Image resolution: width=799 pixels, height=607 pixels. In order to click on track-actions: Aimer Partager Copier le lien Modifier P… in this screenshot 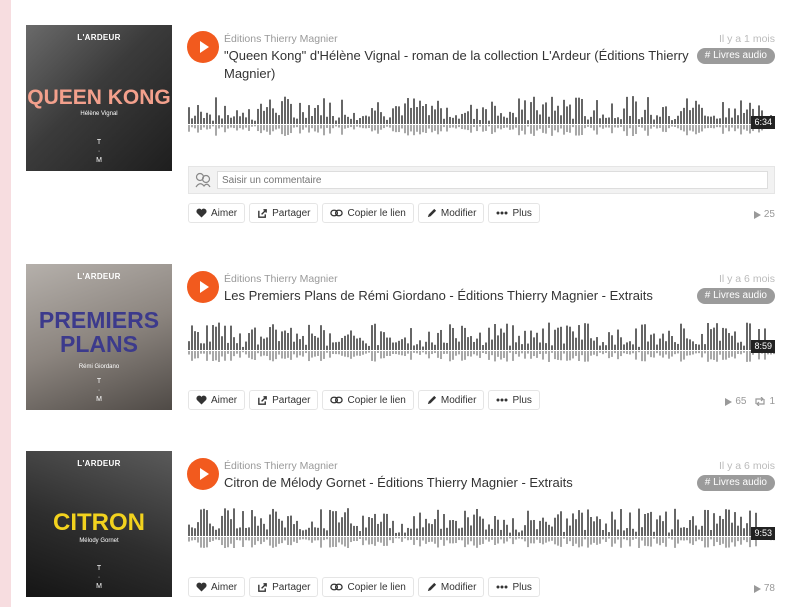, I will do `click(366, 214)`.